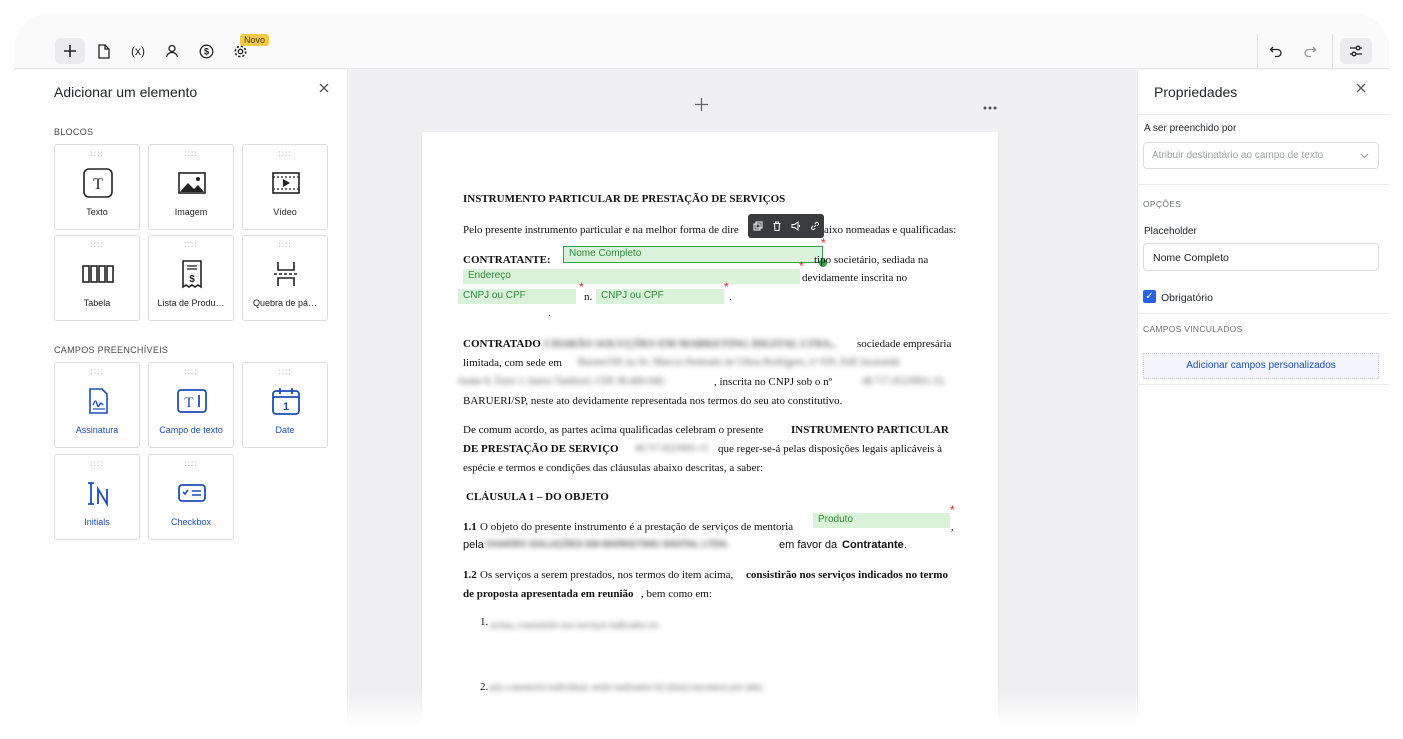  Describe the element at coordinates (97, 278) in the screenshot. I see `block-card-table: :::: Tabela` at that location.